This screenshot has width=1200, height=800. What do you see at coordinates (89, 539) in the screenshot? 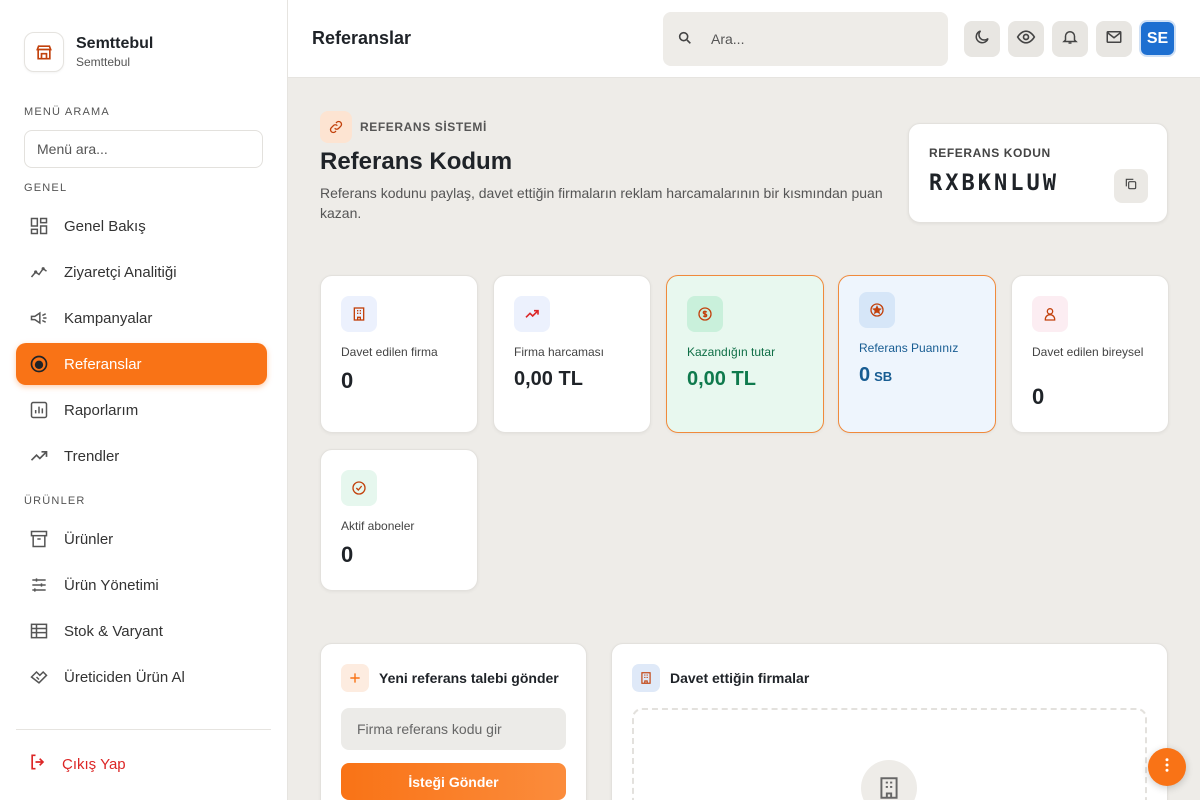
I see `sidebar-item-label: Ürünler` at bounding box center [89, 539].